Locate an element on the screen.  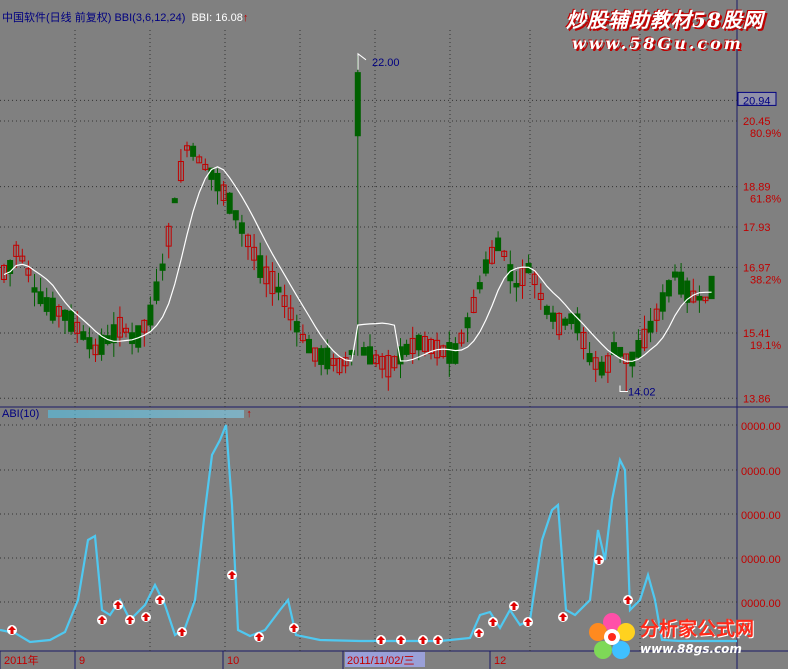
watermark-url: www.58Gu.com is located at coordinates (658, 43).